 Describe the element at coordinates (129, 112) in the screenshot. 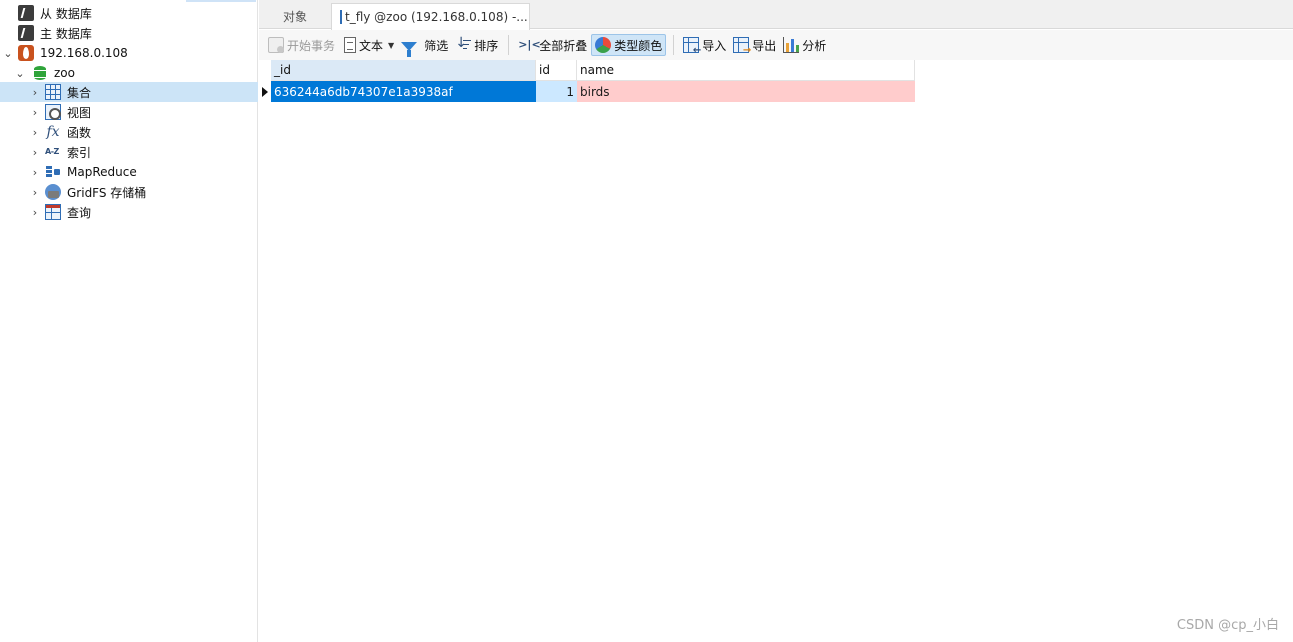

I see `tree-item-views: › 视图` at that location.